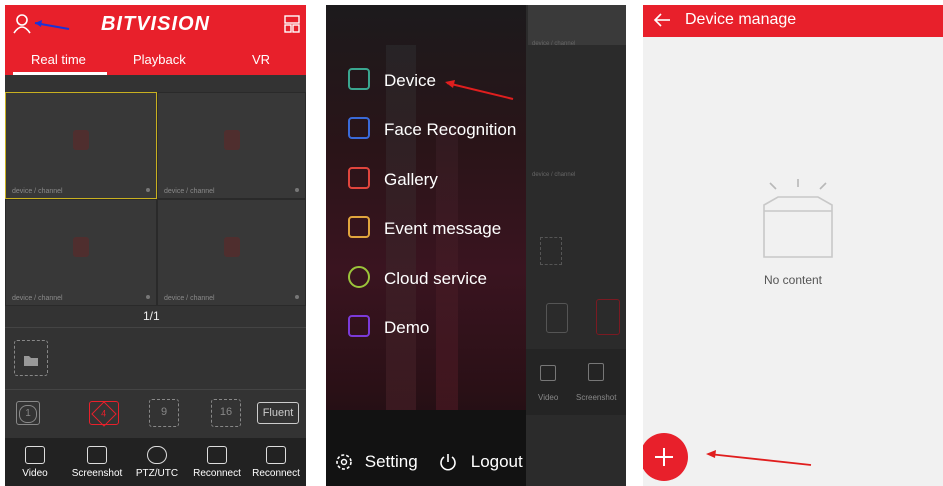 Image resolution: width=943 pixels, height=486 pixels. Describe the element at coordinates (435, 278) in the screenshot. I see `menu-item-label: Cloud service` at that location.